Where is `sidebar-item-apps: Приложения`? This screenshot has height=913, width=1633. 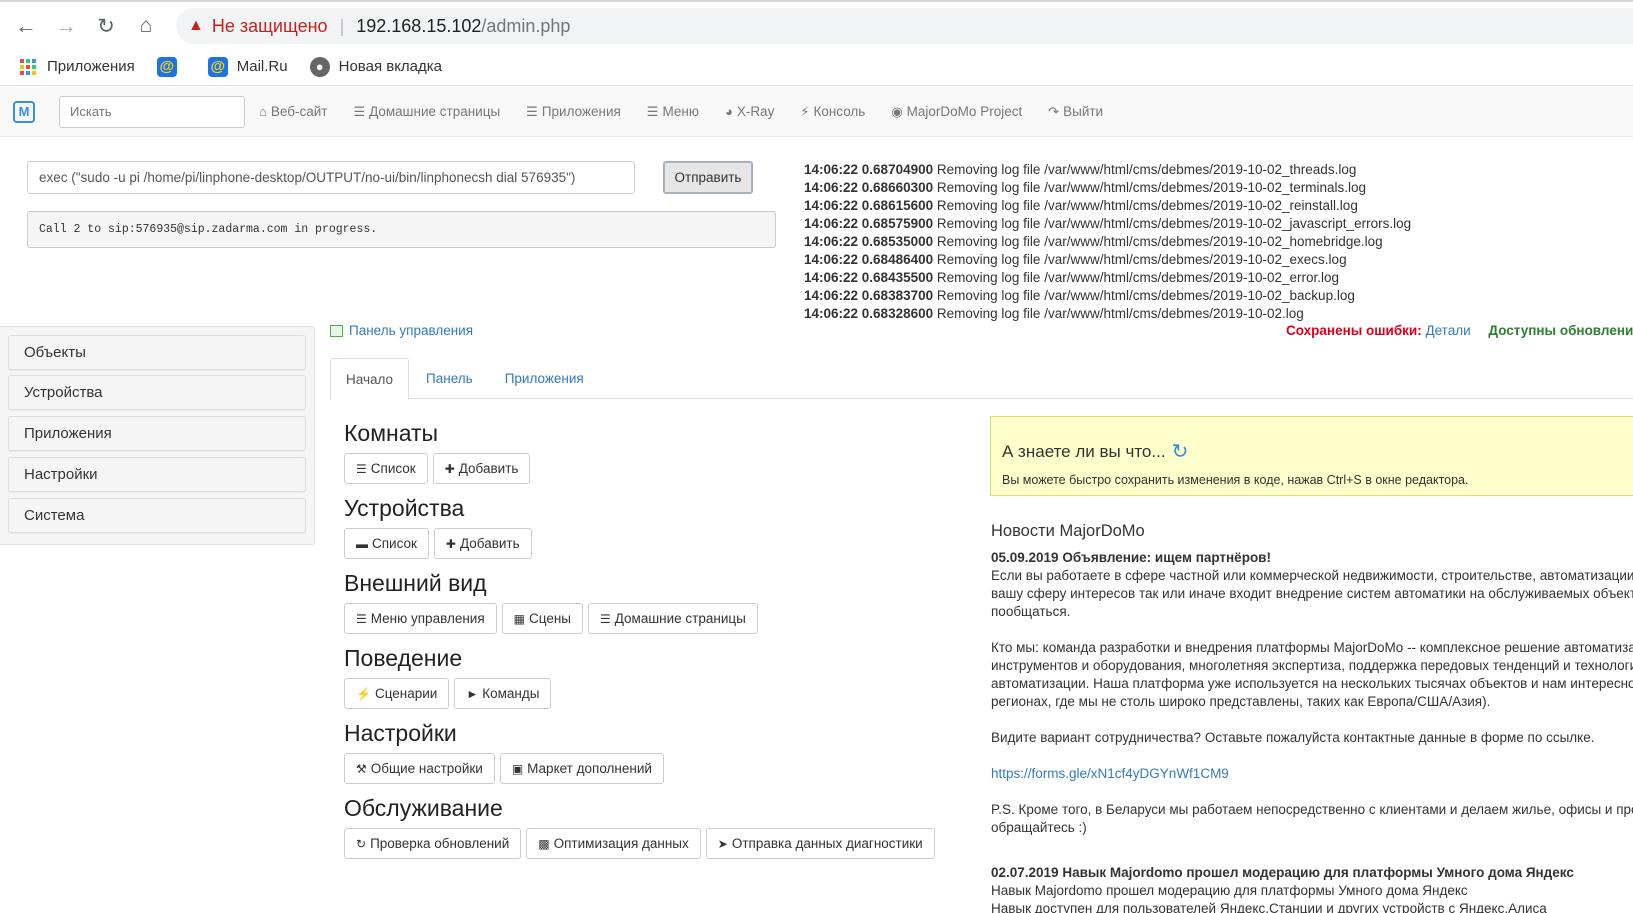
sidebar-item-apps: Приложения is located at coordinates (157, 433).